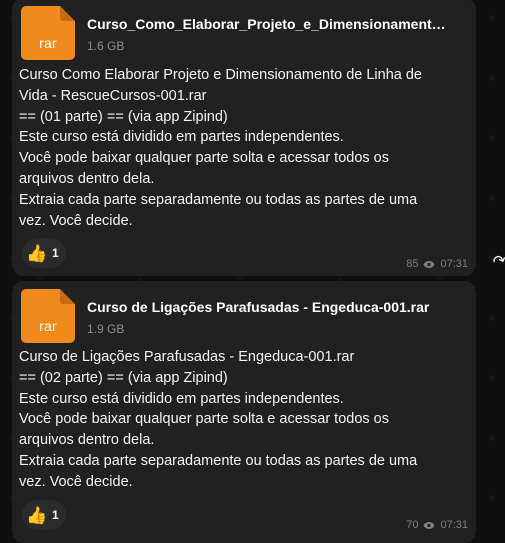 This screenshot has height=543, width=505. Describe the element at coordinates (412, 264) in the screenshot. I see `view-count: 85` at that location.